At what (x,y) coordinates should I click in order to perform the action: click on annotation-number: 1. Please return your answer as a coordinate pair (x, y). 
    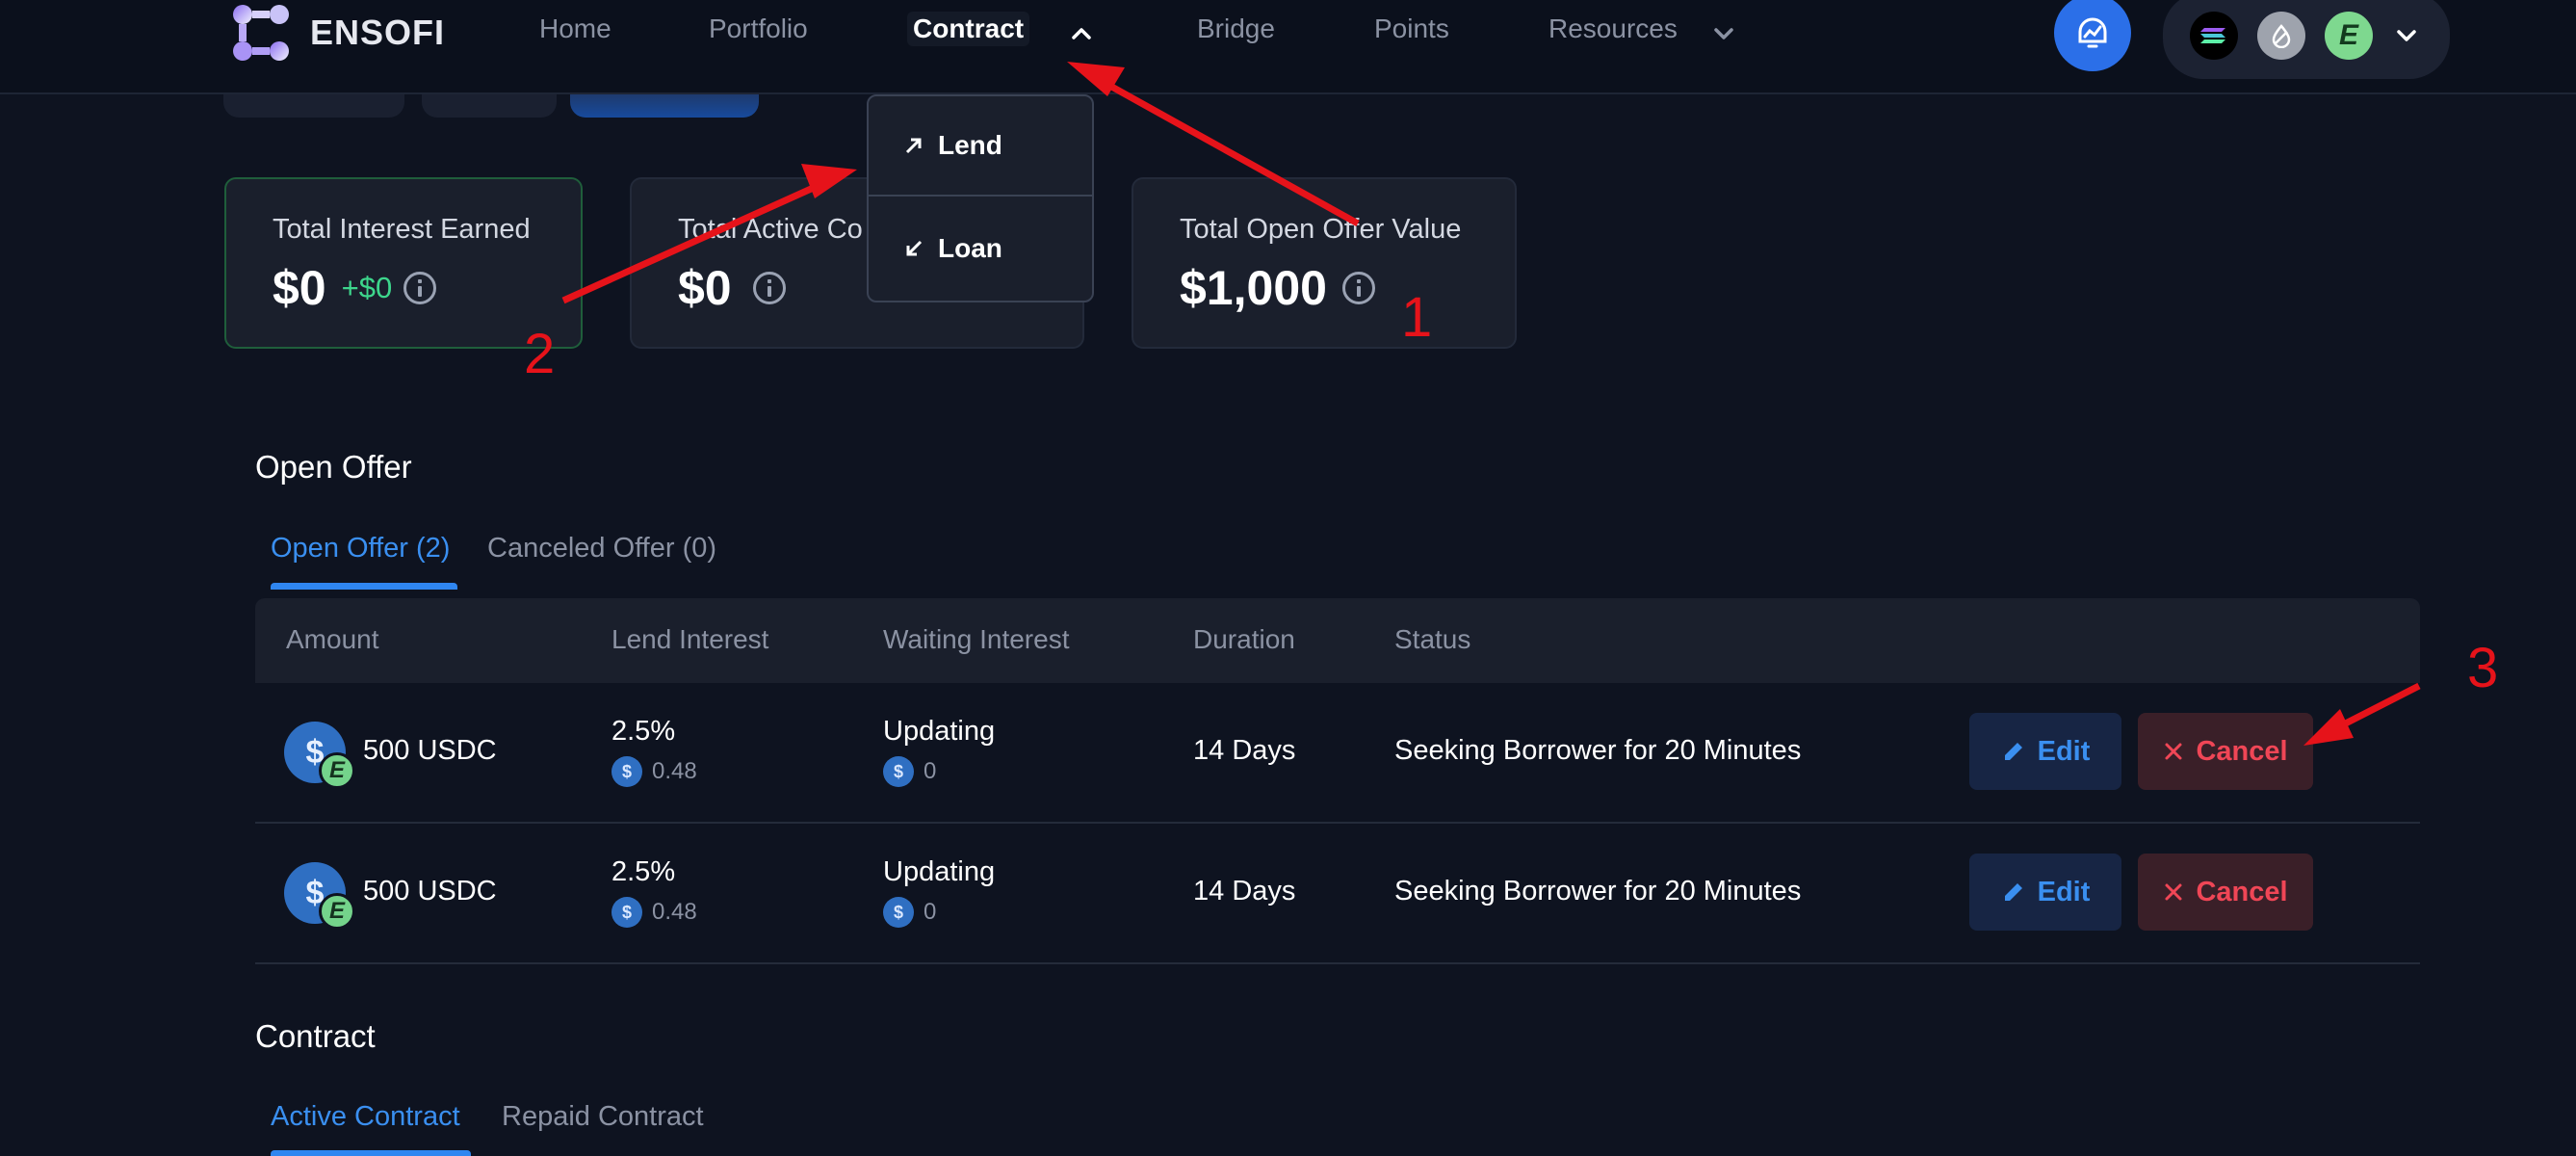
    Looking at the image, I should click on (1417, 317).